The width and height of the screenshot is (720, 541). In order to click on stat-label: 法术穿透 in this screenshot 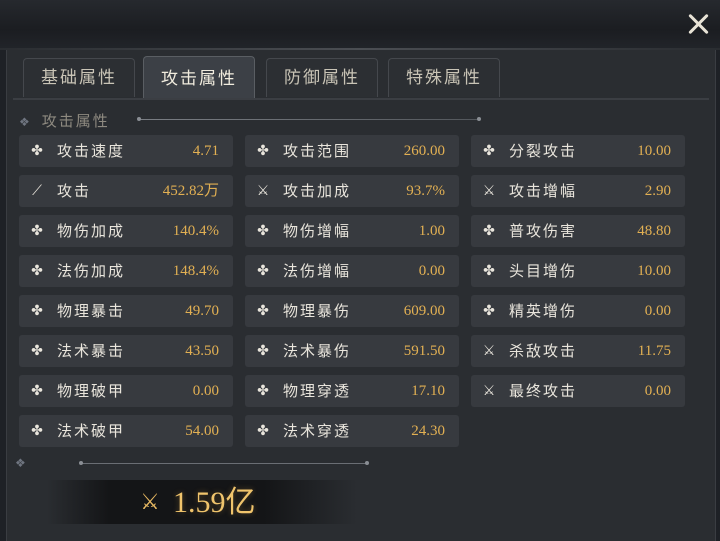, I will do `click(317, 431)`.